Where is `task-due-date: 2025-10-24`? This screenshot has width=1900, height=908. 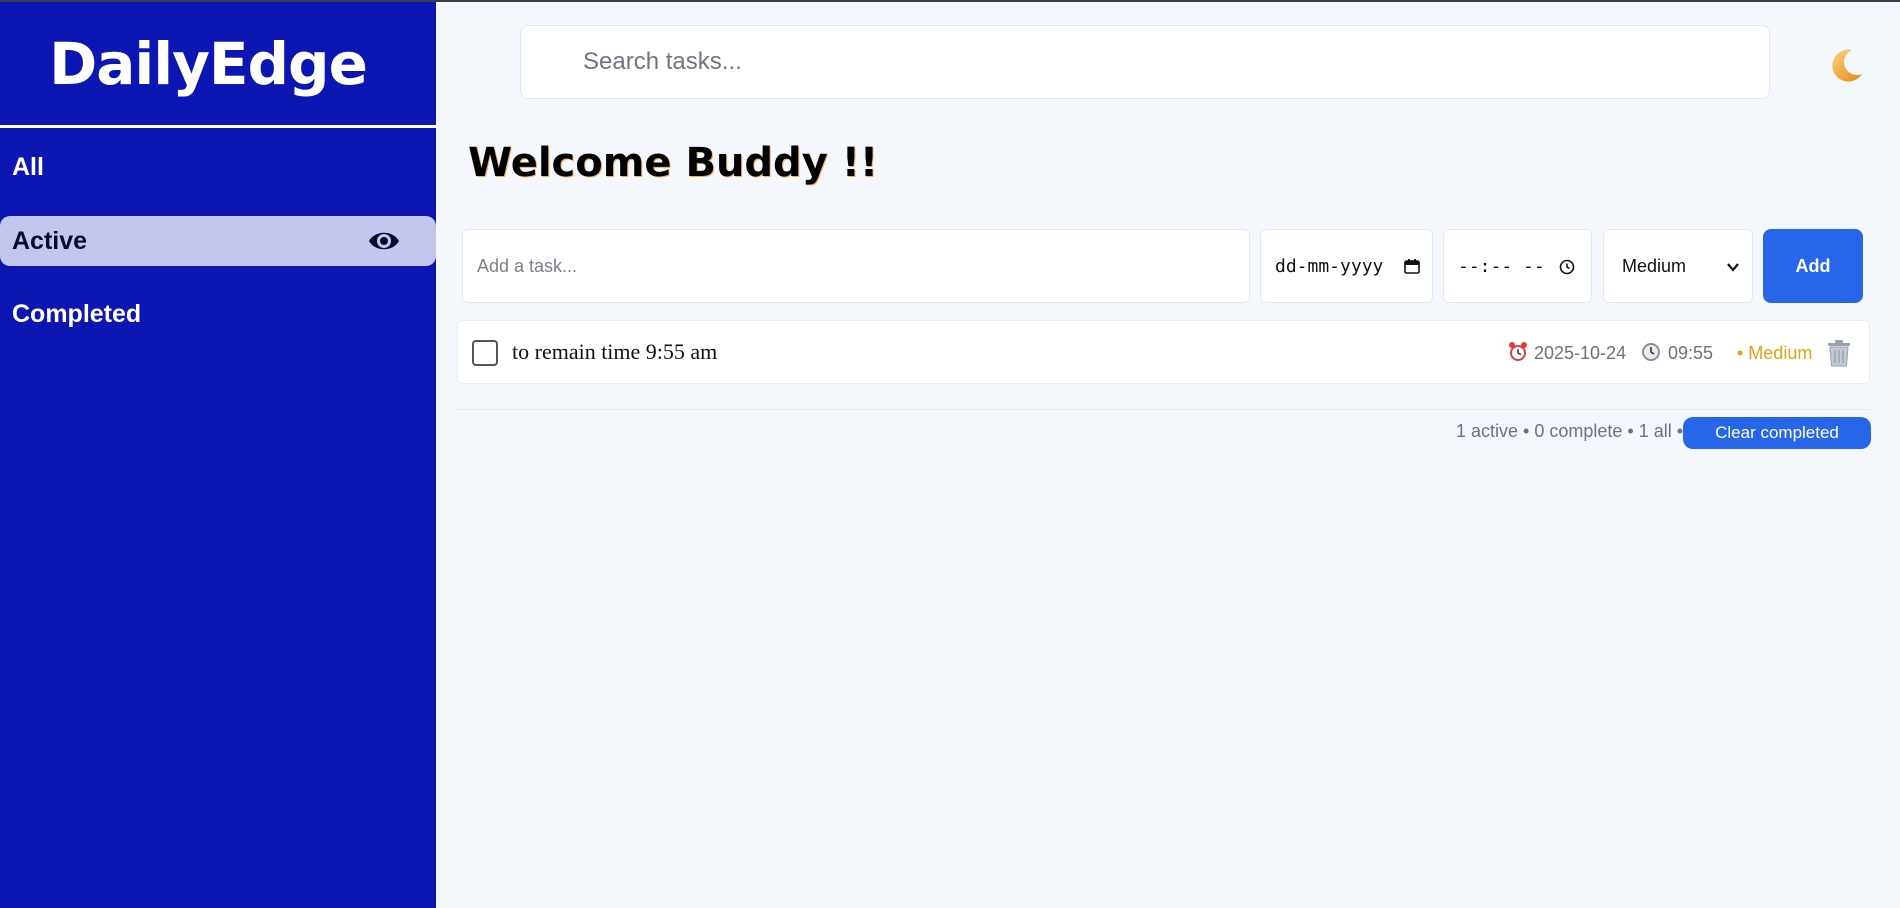
task-due-date: 2025-10-24 is located at coordinates (1580, 353).